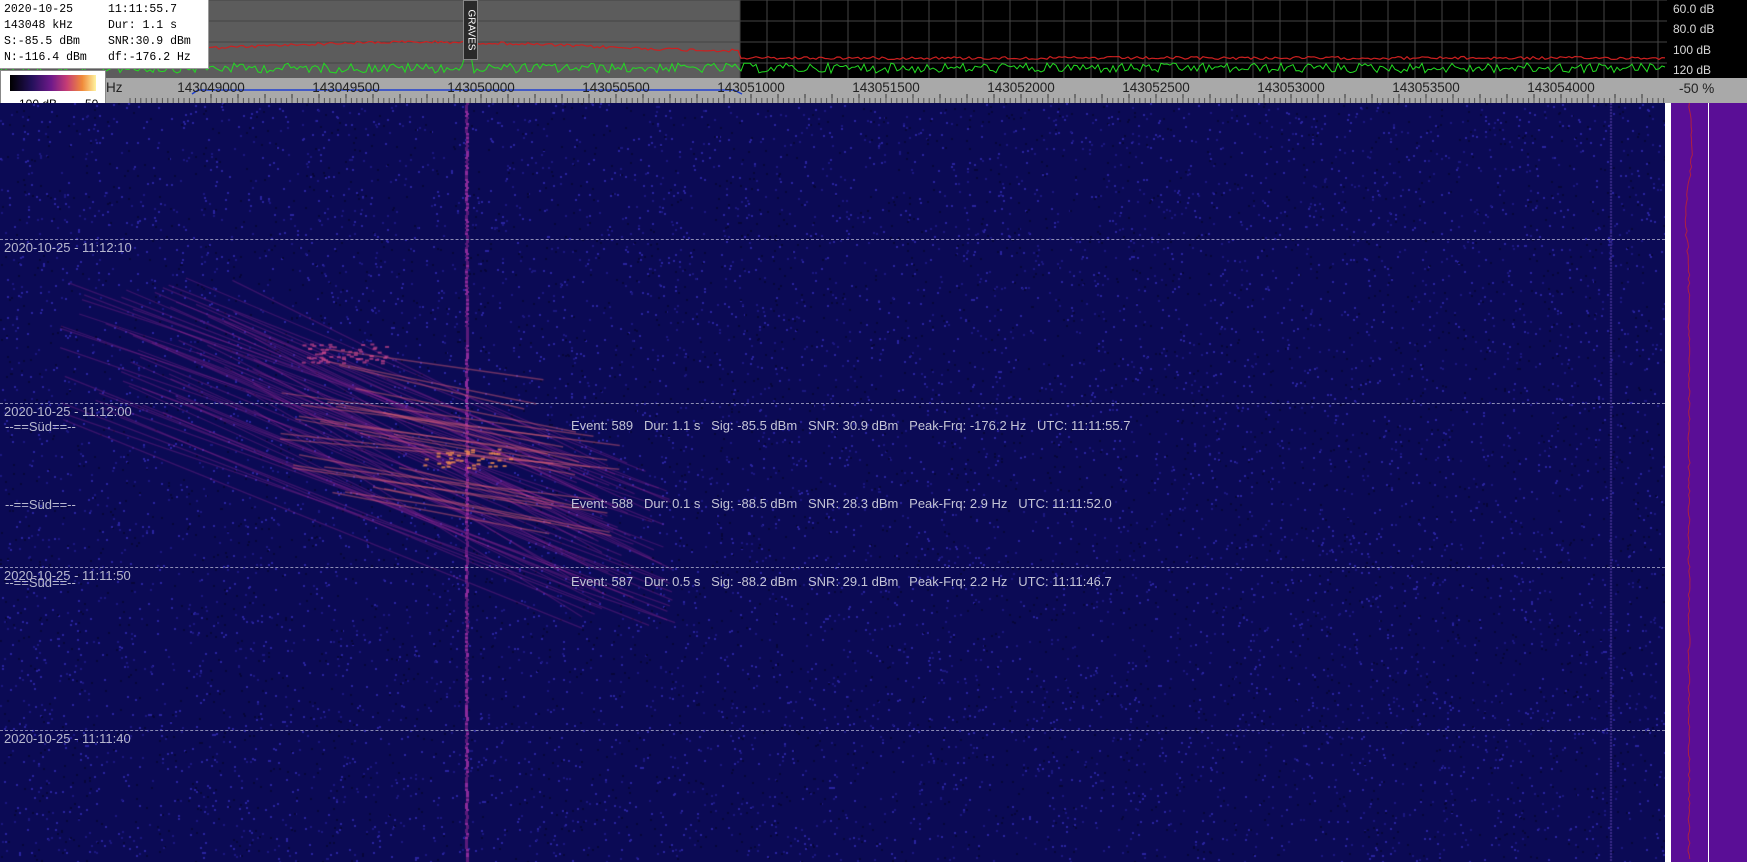  I want to click on time-gridline: 2020-10-25 - 11:11:50, so click(832, 575).